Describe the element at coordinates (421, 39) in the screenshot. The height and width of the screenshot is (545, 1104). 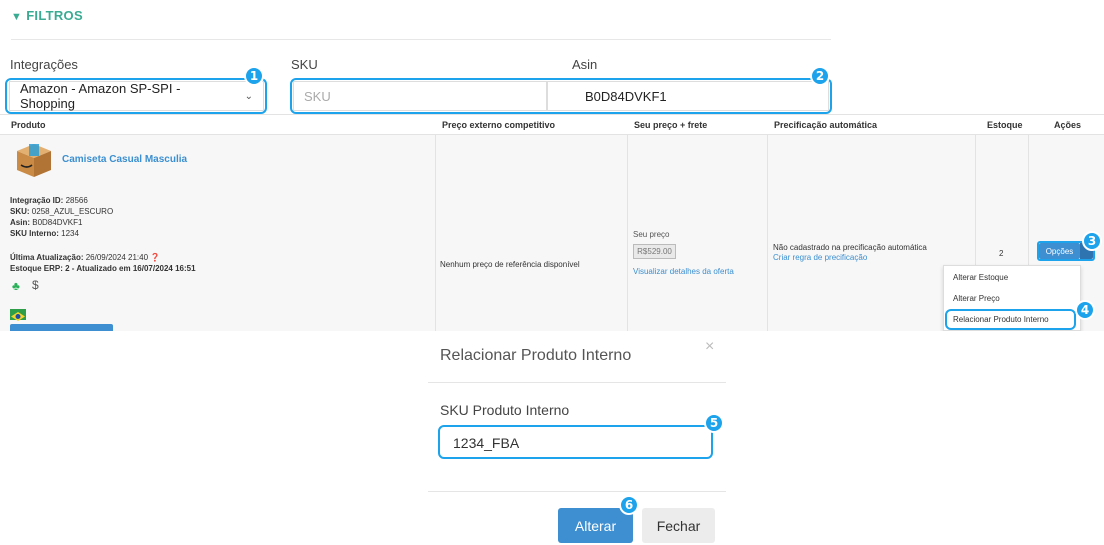
I see `divider` at that location.